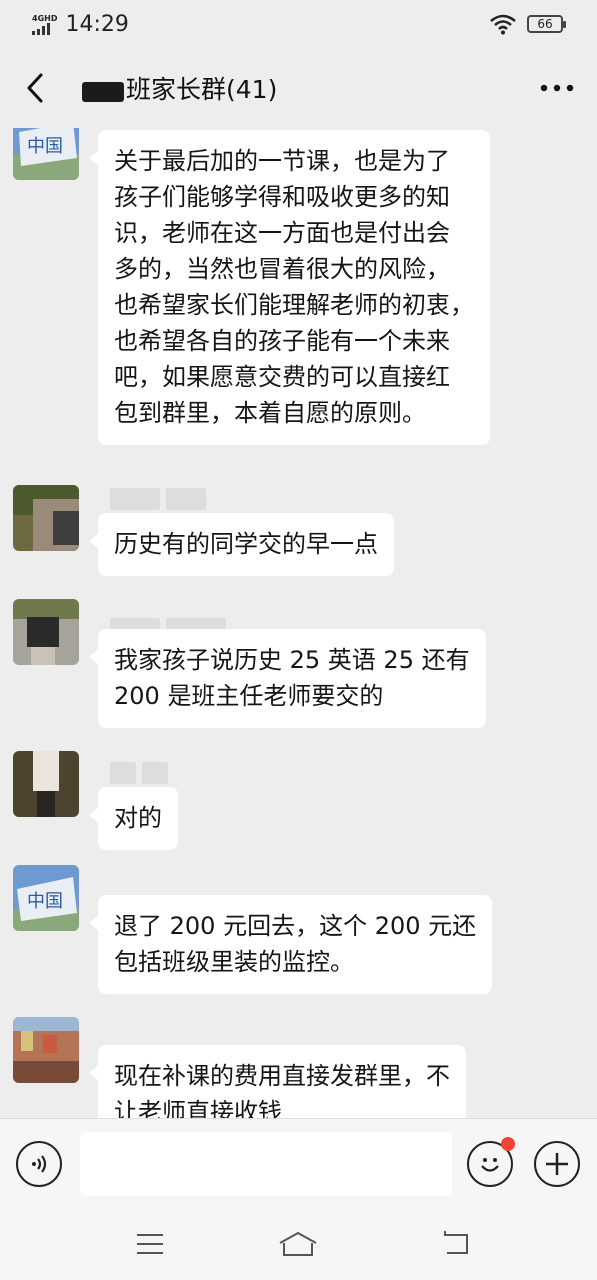  What do you see at coordinates (290, 944) in the screenshot?
I see `message-bubble: 退了 200 元回去，这个 200 元还 包括班级里装的监控。` at bounding box center [290, 944].